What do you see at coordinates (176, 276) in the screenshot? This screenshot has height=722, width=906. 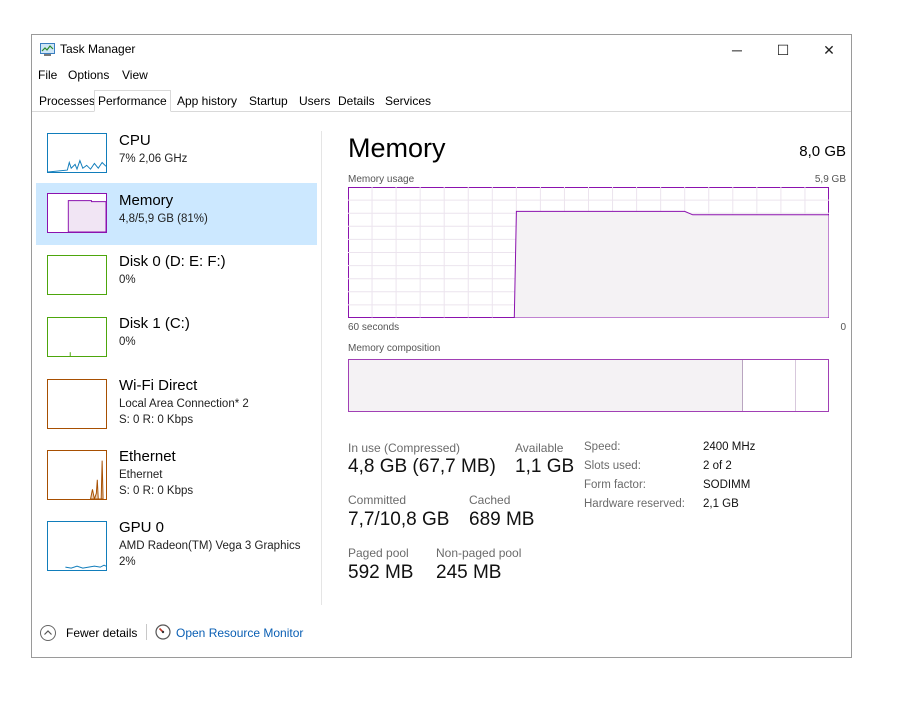 I see `sidebar-item-disk-0: Disk 0 (D: E: F:) 0%` at bounding box center [176, 276].